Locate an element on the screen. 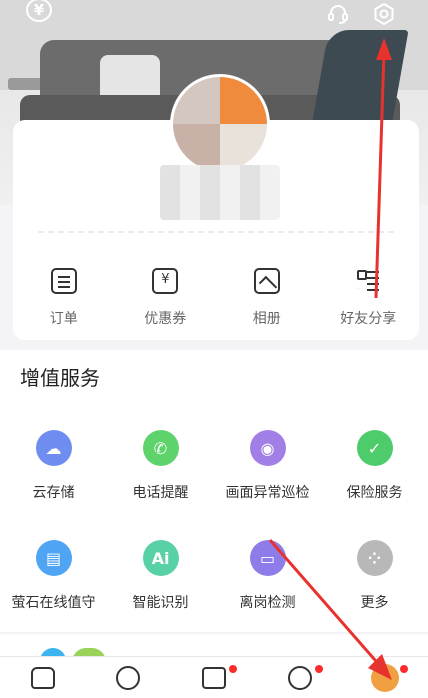 The height and width of the screenshot is (698, 428). shortcut-label: 订单 is located at coordinates (63, 319).